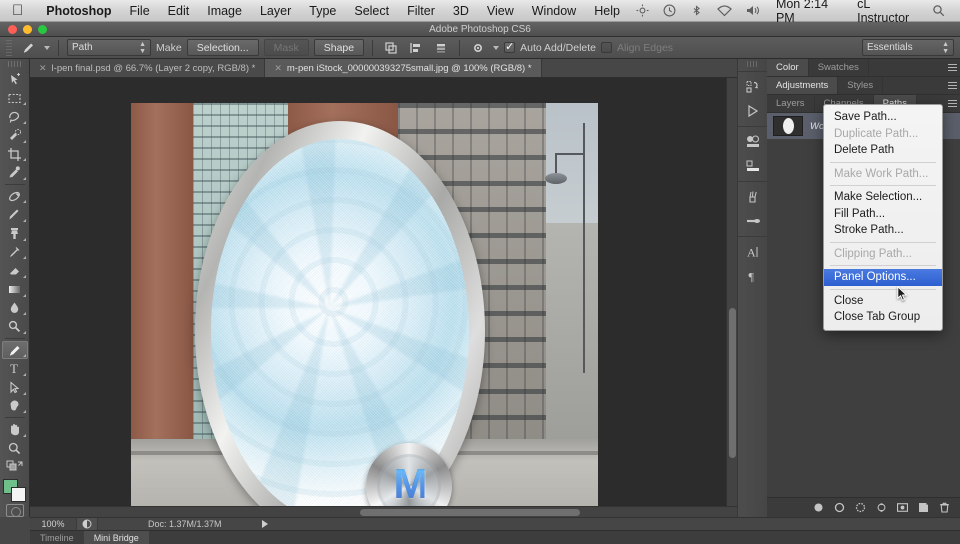 This screenshot has height=544, width=960. What do you see at coordinates (887, 12) in the screenshot?
I see `menu-bar-user: cL Instructor` at bounding box center [887, 12].